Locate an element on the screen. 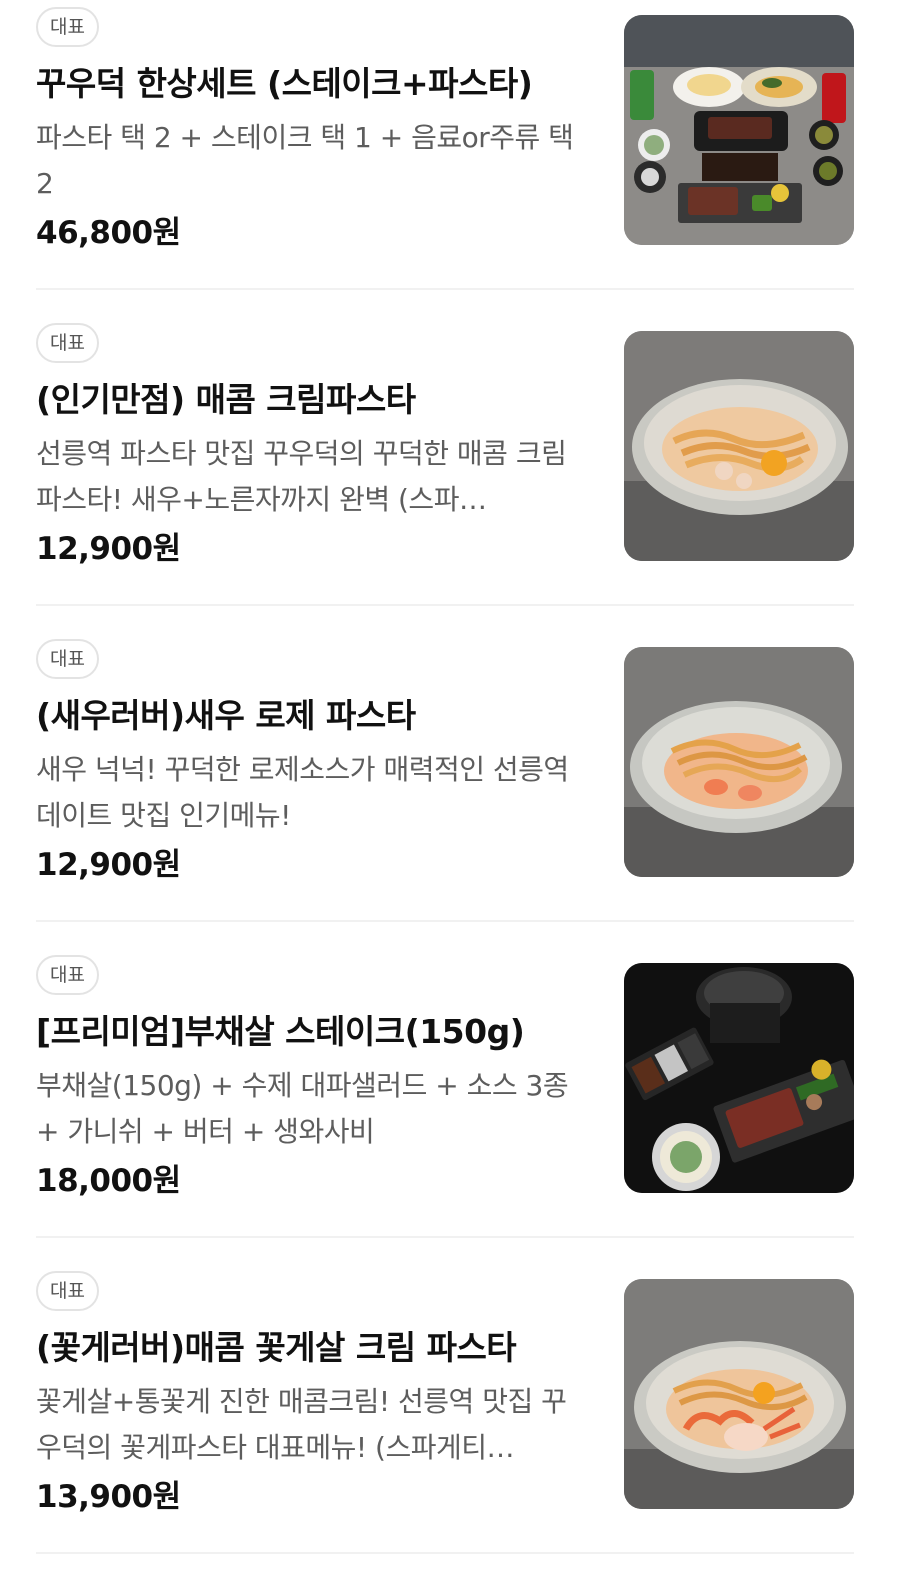  menu-item-name: [프리미엄]부채살 스테이크(150g) is located at coordinates (280, 1031).